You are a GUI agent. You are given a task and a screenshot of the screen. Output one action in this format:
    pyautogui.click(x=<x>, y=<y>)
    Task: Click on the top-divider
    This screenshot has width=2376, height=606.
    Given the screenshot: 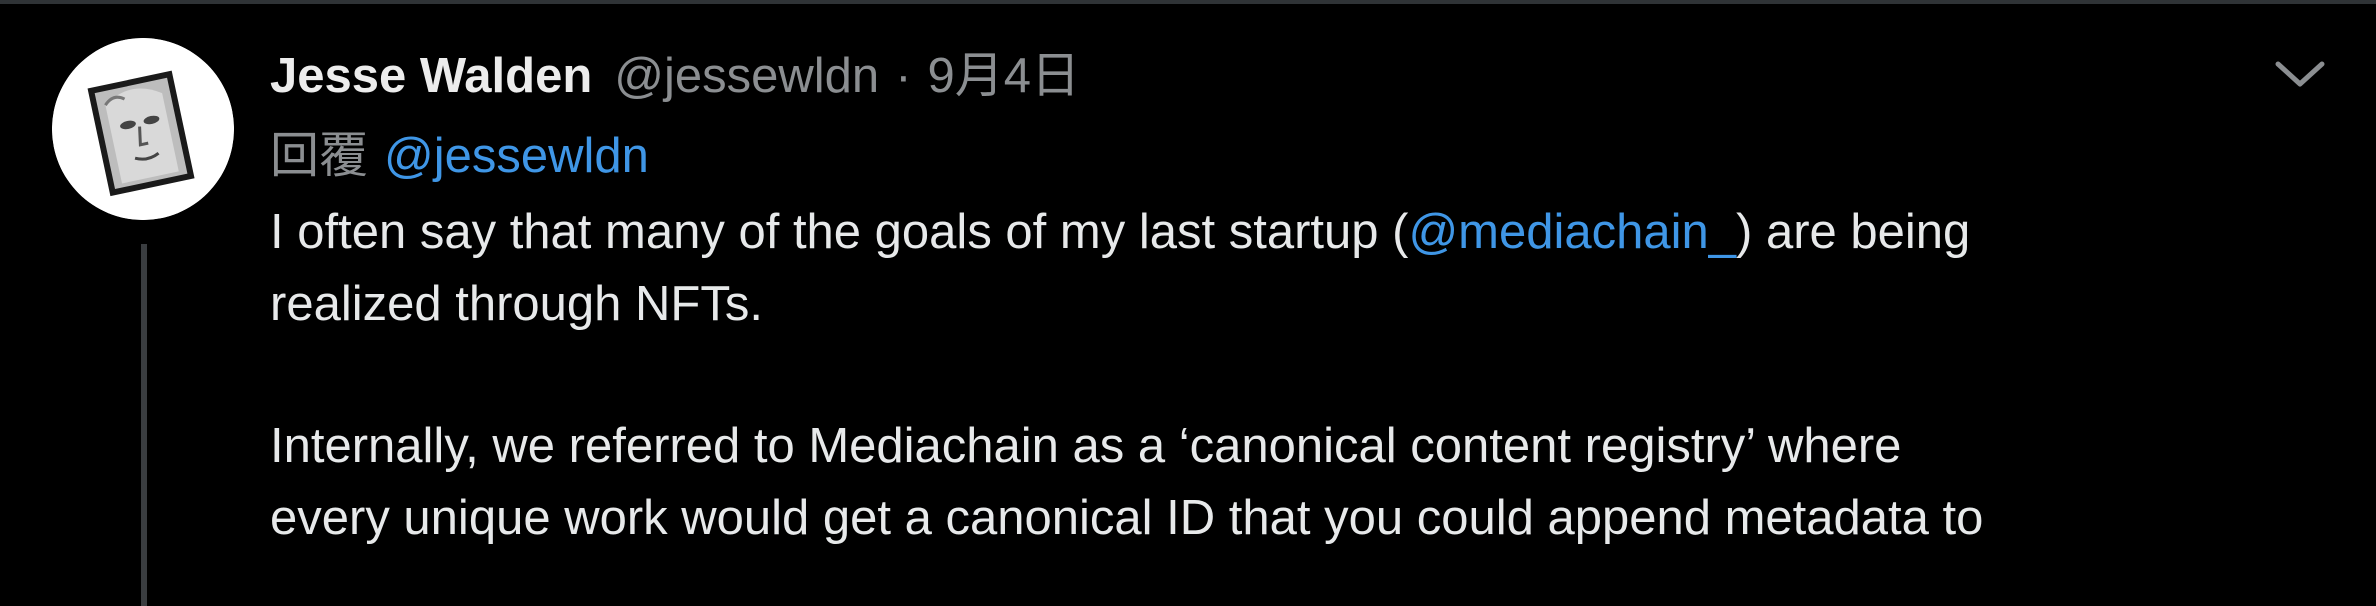 What is the action you would take?
    pyautogui.click(x=1188, y=2)
    